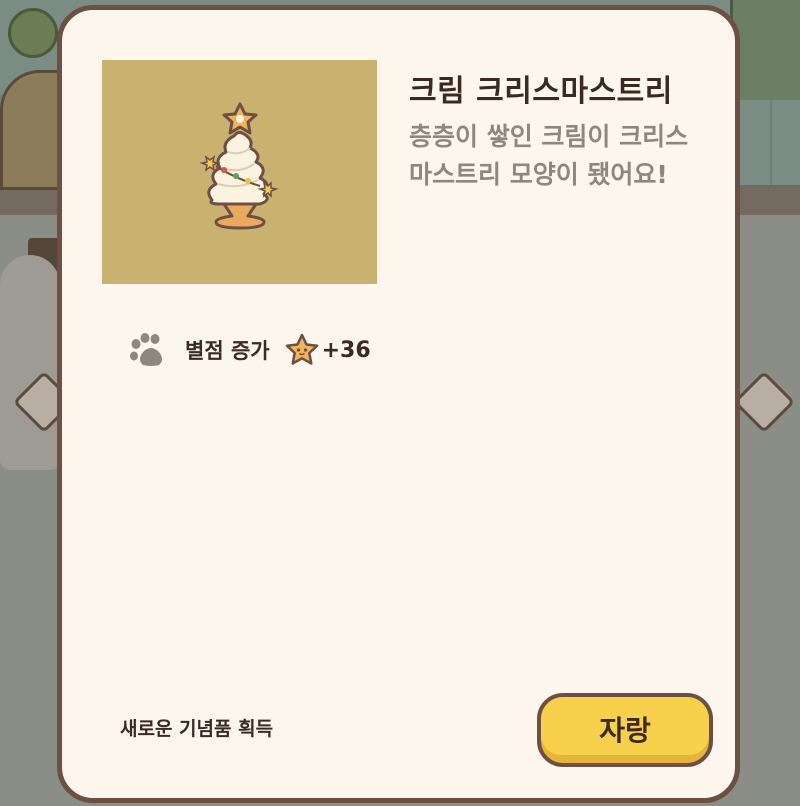  What do you see at coordinates (549, 155) in the screenshot?
I see `item-description: 층층이 쌓인 크림이 크리스마스트리 모양이 됐어요!` at bounding box center [549, 155].